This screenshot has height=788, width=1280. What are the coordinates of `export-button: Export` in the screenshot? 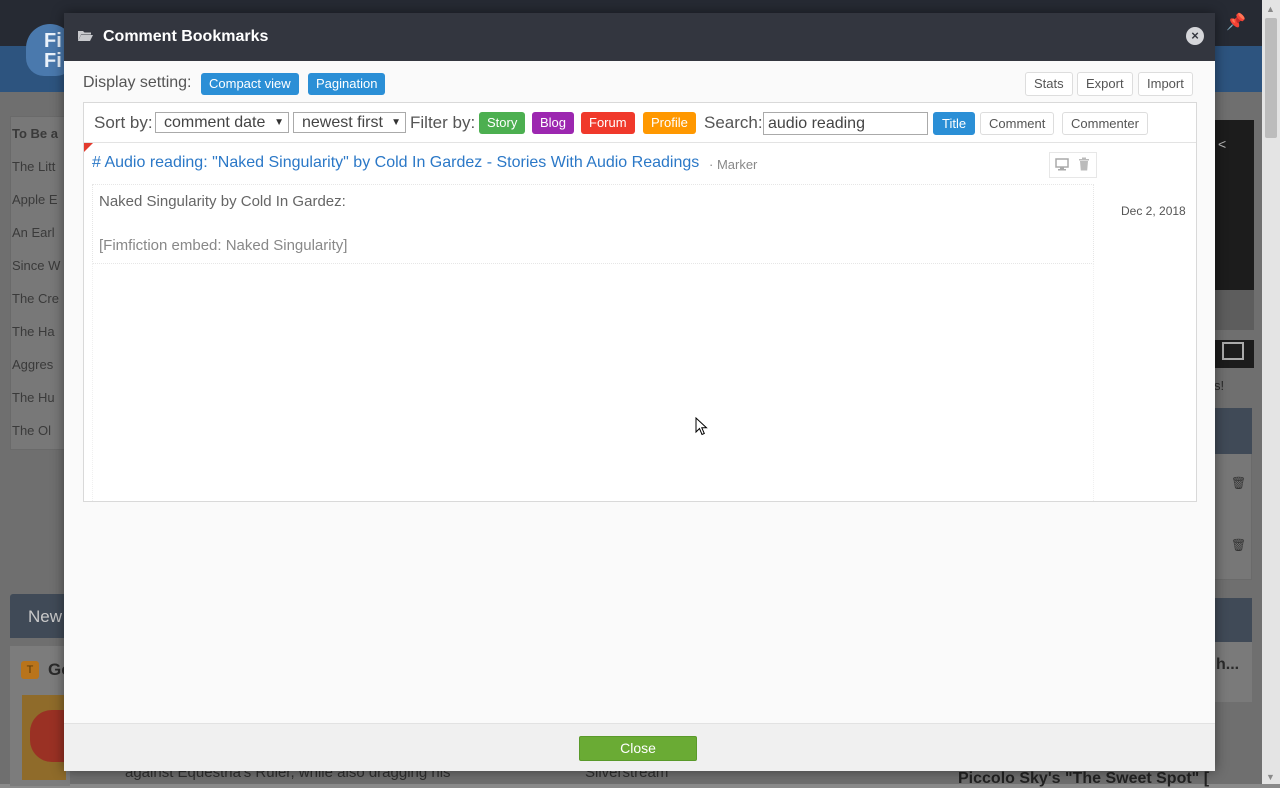 It's located at (1105, 84).